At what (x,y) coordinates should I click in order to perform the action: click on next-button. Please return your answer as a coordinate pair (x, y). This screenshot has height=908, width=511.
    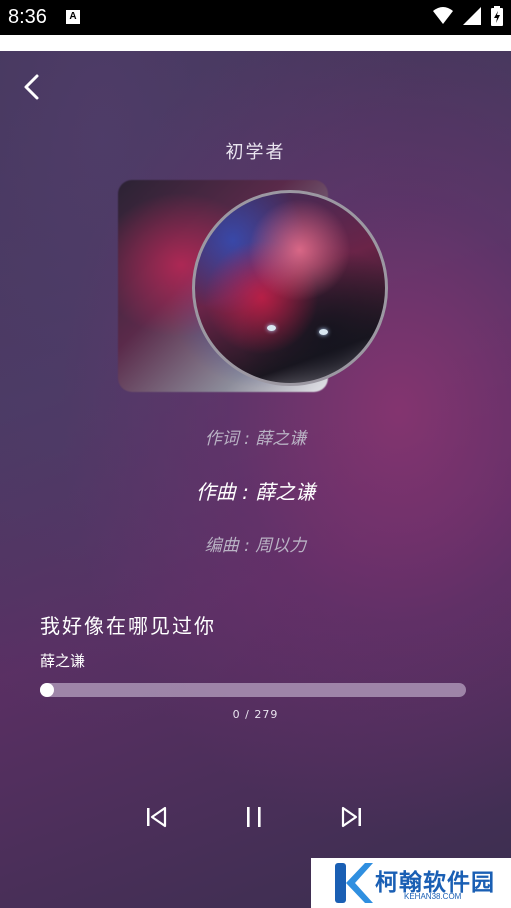
    Looking at the image, I should click on (352, 817).